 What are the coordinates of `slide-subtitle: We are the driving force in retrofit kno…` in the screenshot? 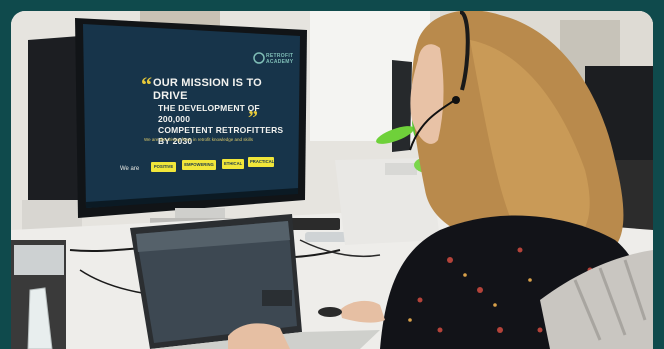 It's located at (198, 139).